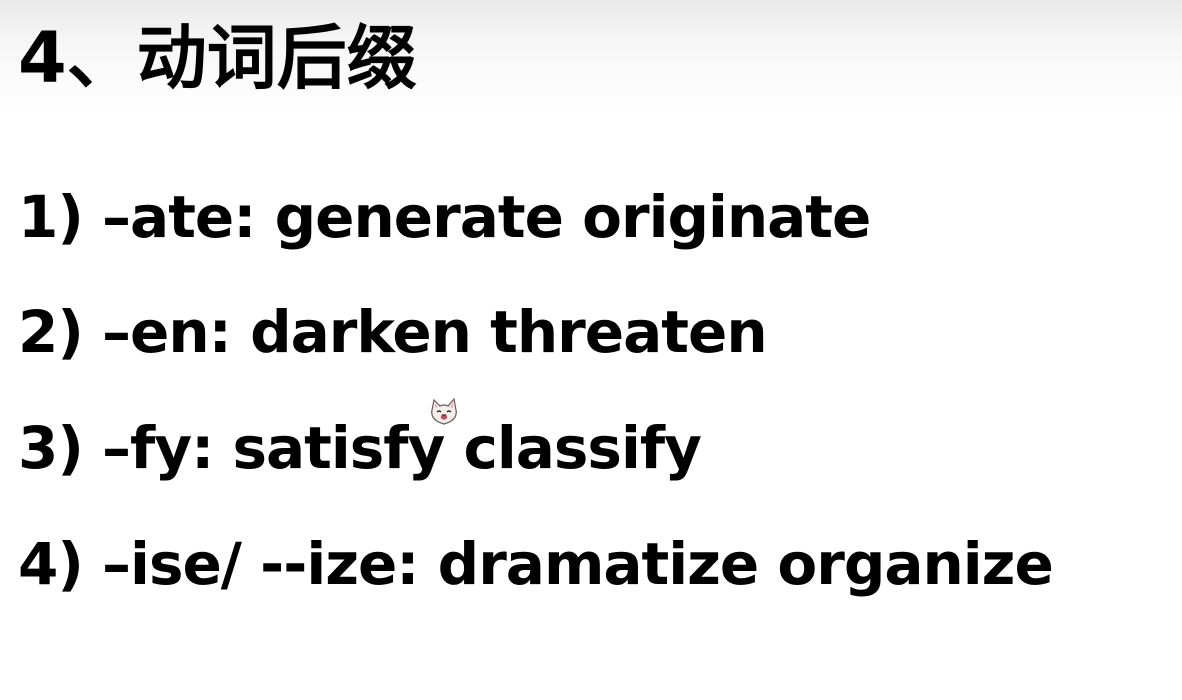 The width and height of the screenshot is (1182, 700). I want to click on cat-face-icon, so click(444, 411).